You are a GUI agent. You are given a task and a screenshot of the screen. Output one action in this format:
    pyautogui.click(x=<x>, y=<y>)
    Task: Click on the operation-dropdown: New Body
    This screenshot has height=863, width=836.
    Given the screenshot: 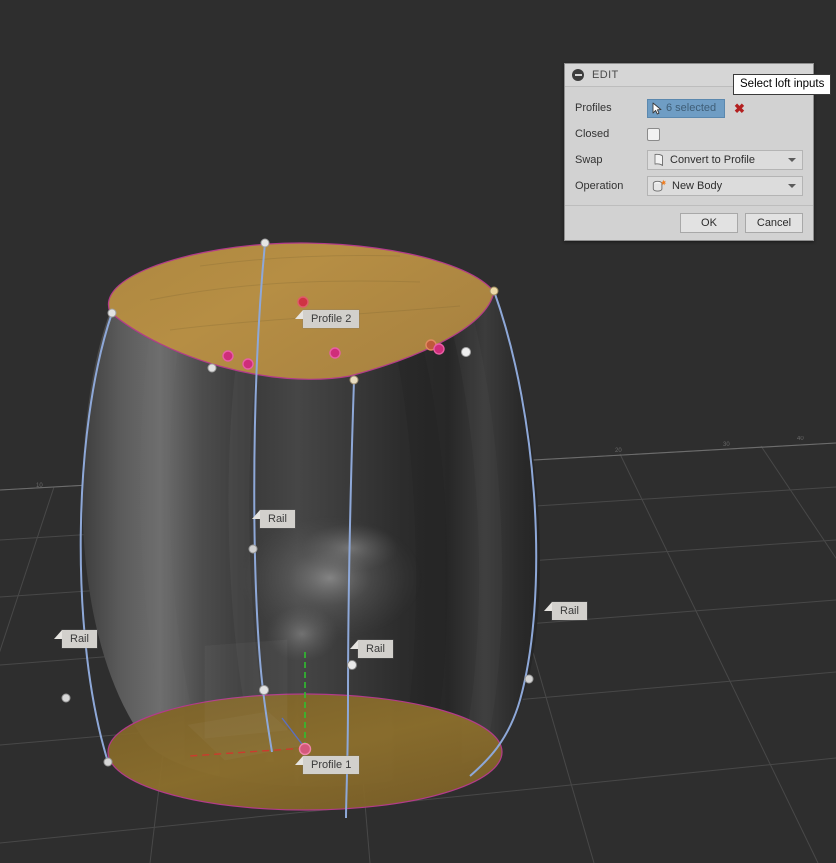 What is the action you would take?
    pyautogui.click(x=725, y=186)
    